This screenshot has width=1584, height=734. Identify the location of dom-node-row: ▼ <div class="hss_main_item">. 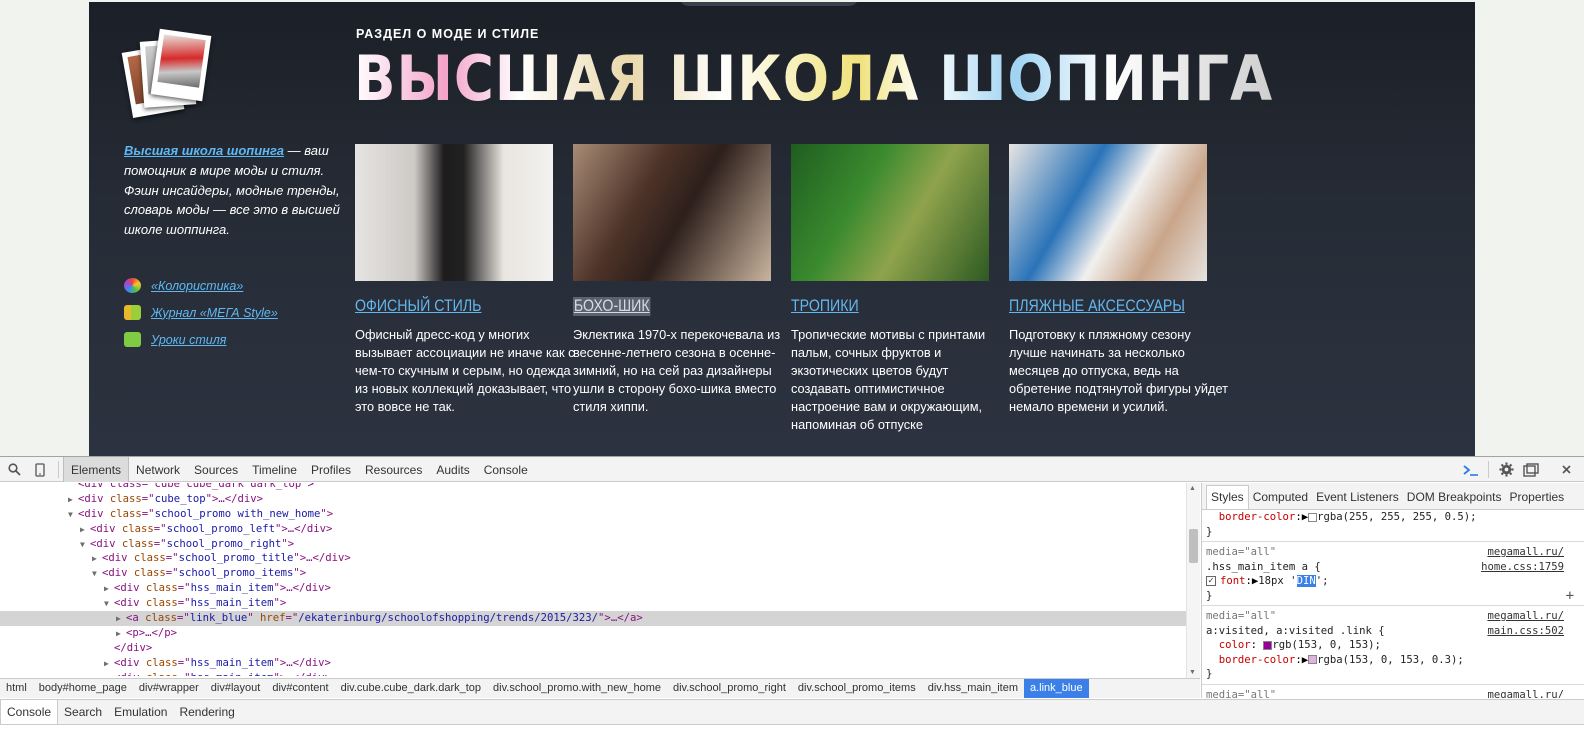
(593, 603).